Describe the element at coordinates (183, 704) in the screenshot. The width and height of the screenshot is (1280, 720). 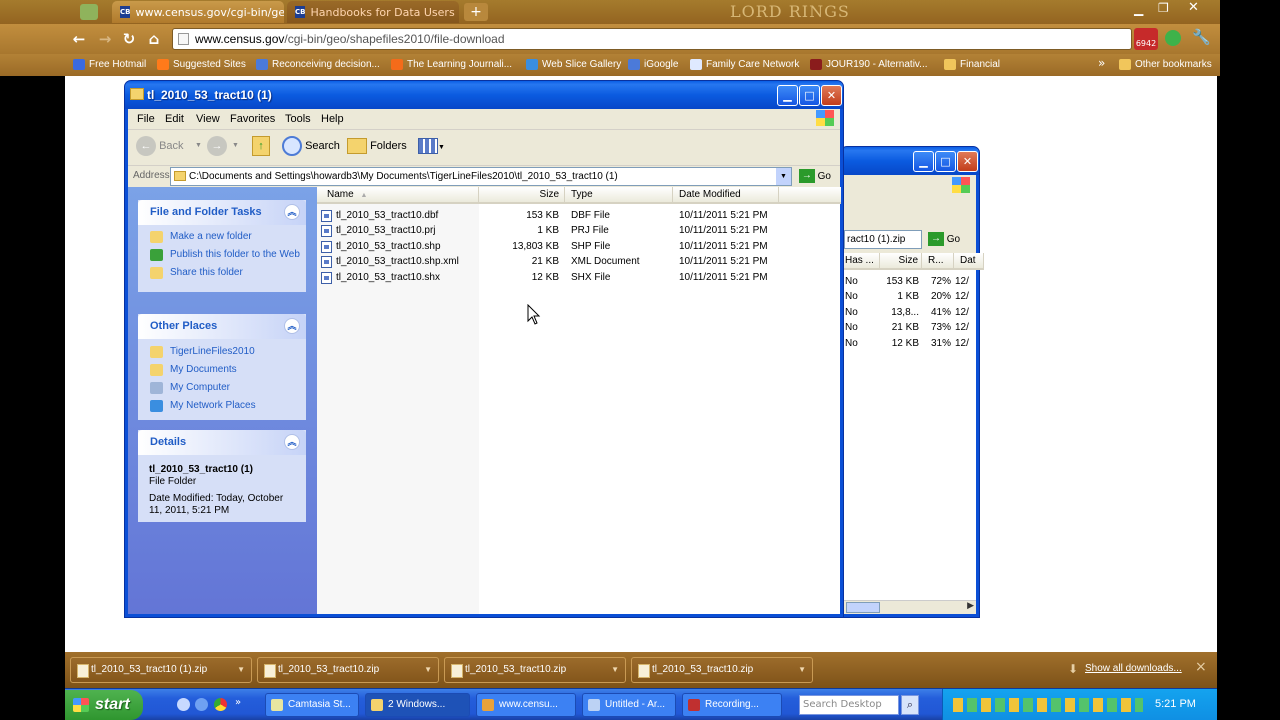
I see `quicklaunch-explorer-icon` at that location.